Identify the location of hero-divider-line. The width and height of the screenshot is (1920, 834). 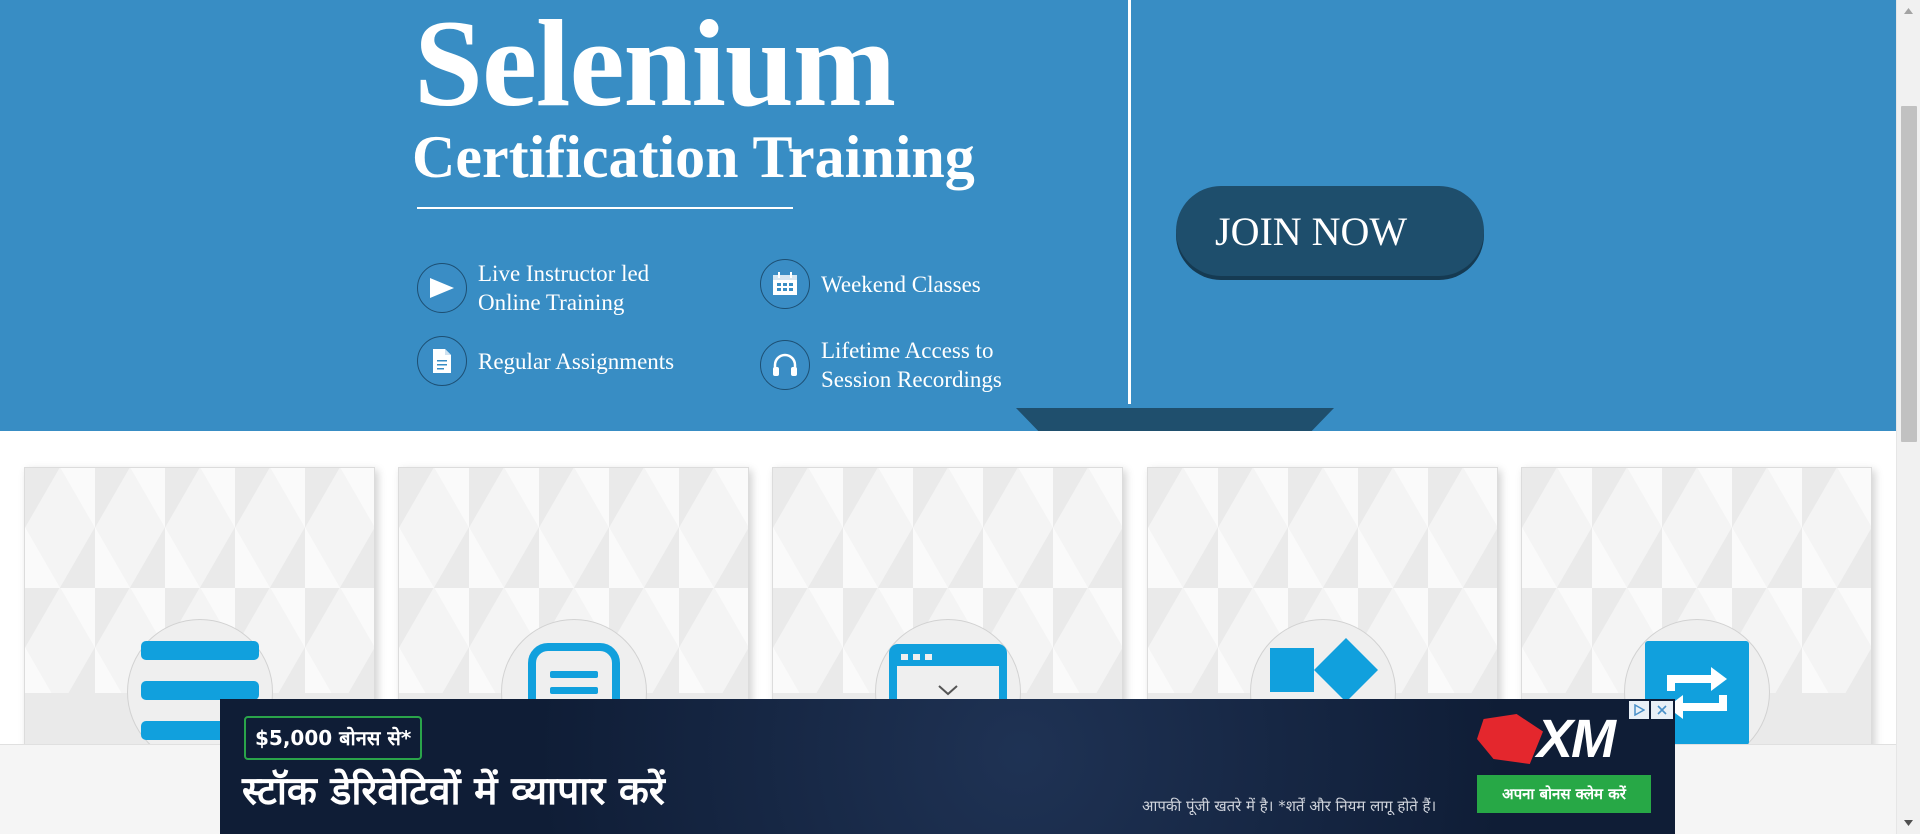
(605, 208).